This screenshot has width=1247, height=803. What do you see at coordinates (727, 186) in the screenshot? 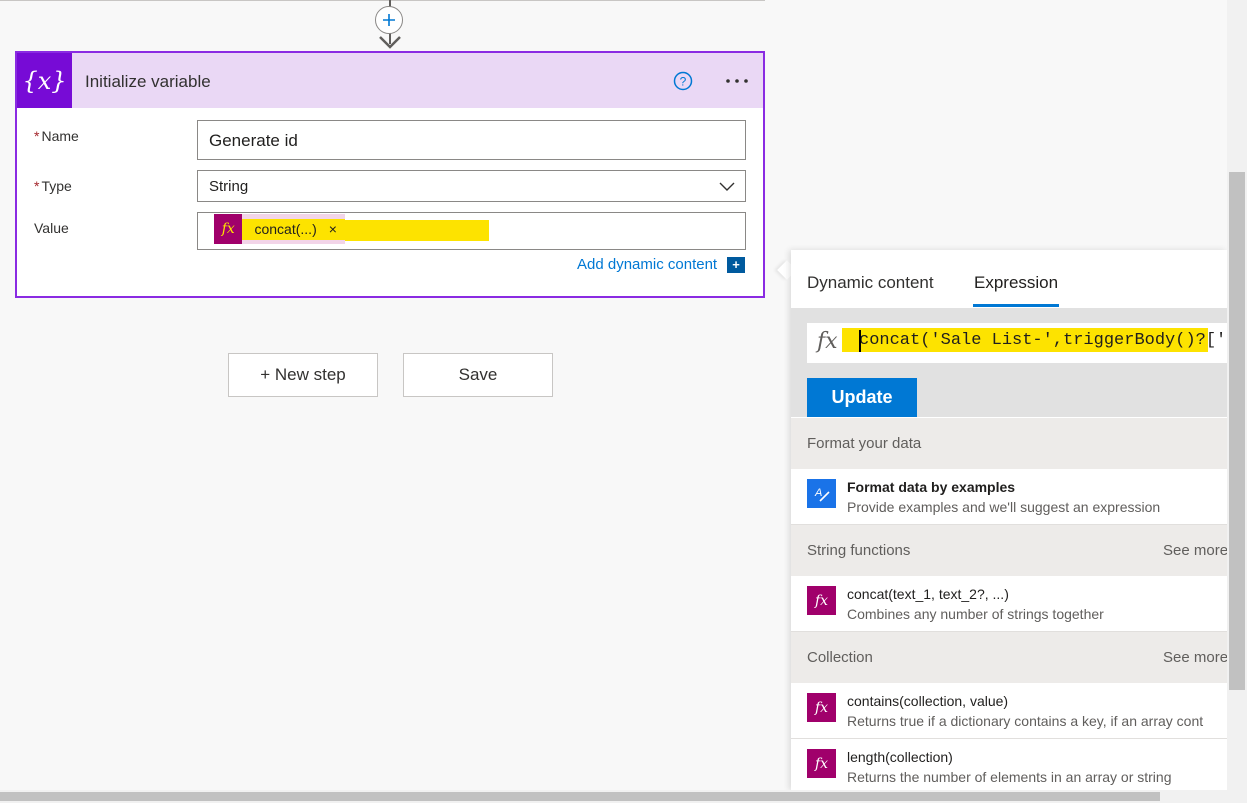
I see `chevron-down-icon` at bounding box center [727, 186].